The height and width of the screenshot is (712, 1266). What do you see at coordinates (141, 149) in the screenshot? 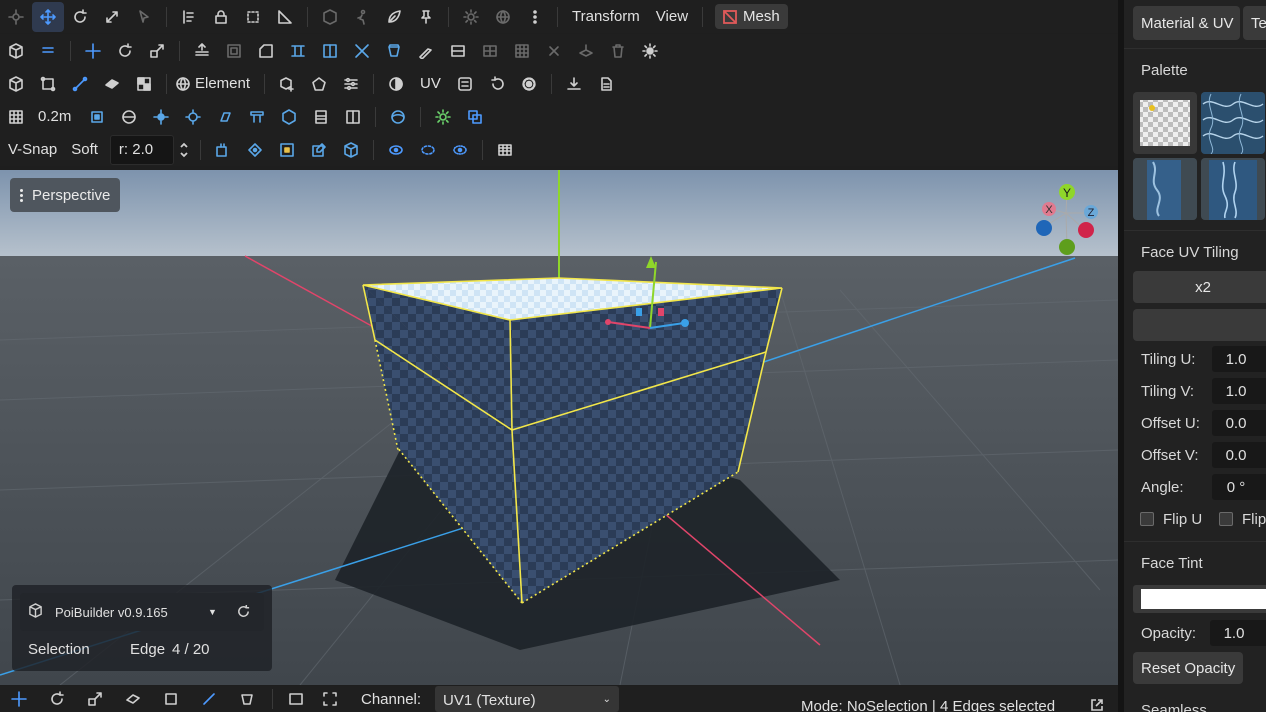
I see `radius-input: r: 2.0` at bounding box center [141, 149].